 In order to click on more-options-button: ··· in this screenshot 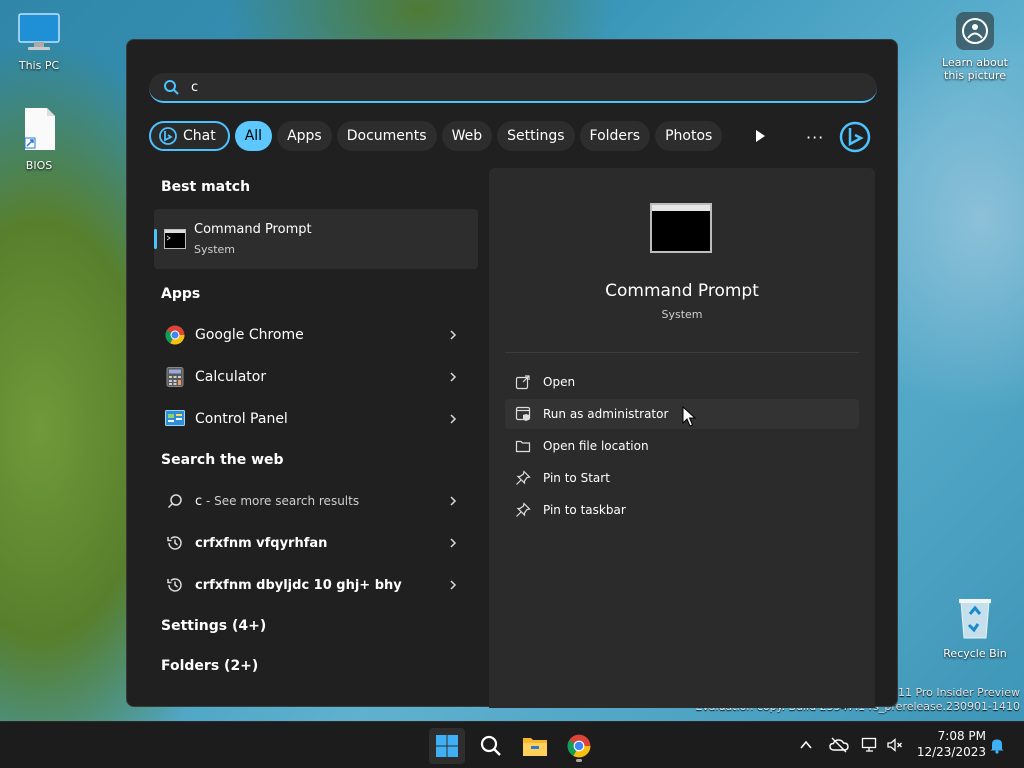, I will do `click(815, 137)`.